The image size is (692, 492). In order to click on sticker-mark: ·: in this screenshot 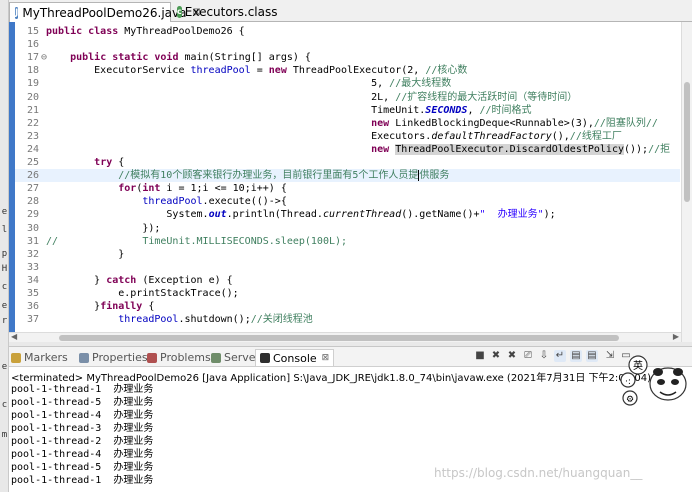, I will do `click(628, 382)`.